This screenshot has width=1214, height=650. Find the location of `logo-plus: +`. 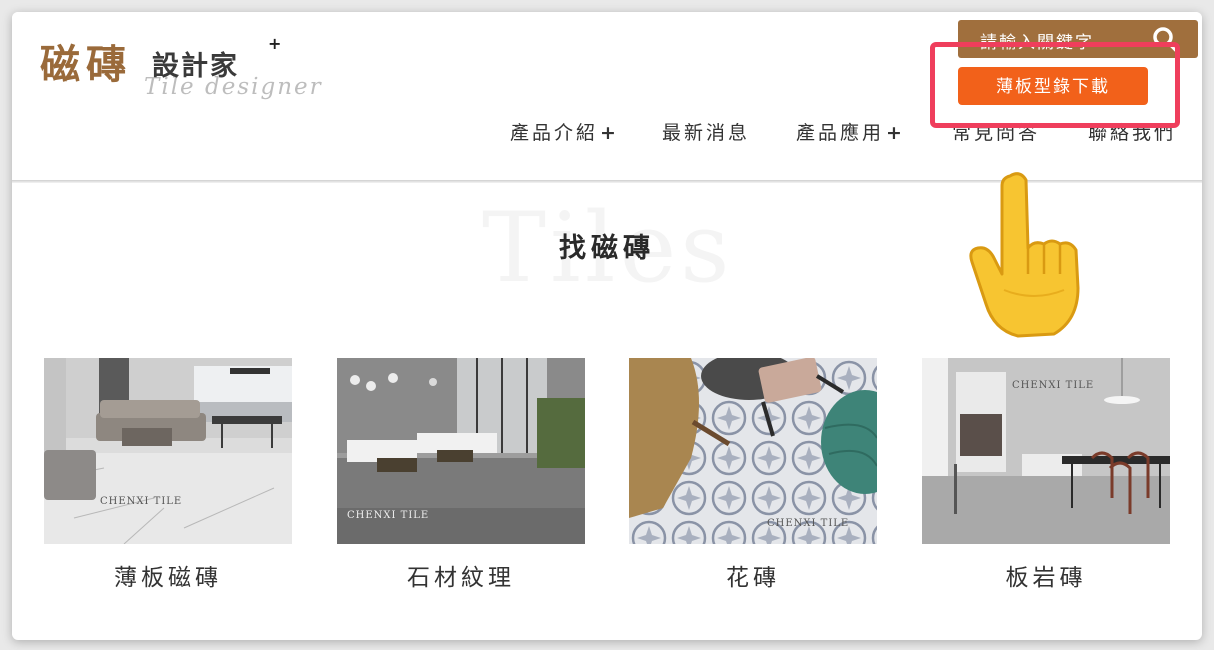

logo-plus: + is located at coordinates (275, 43).